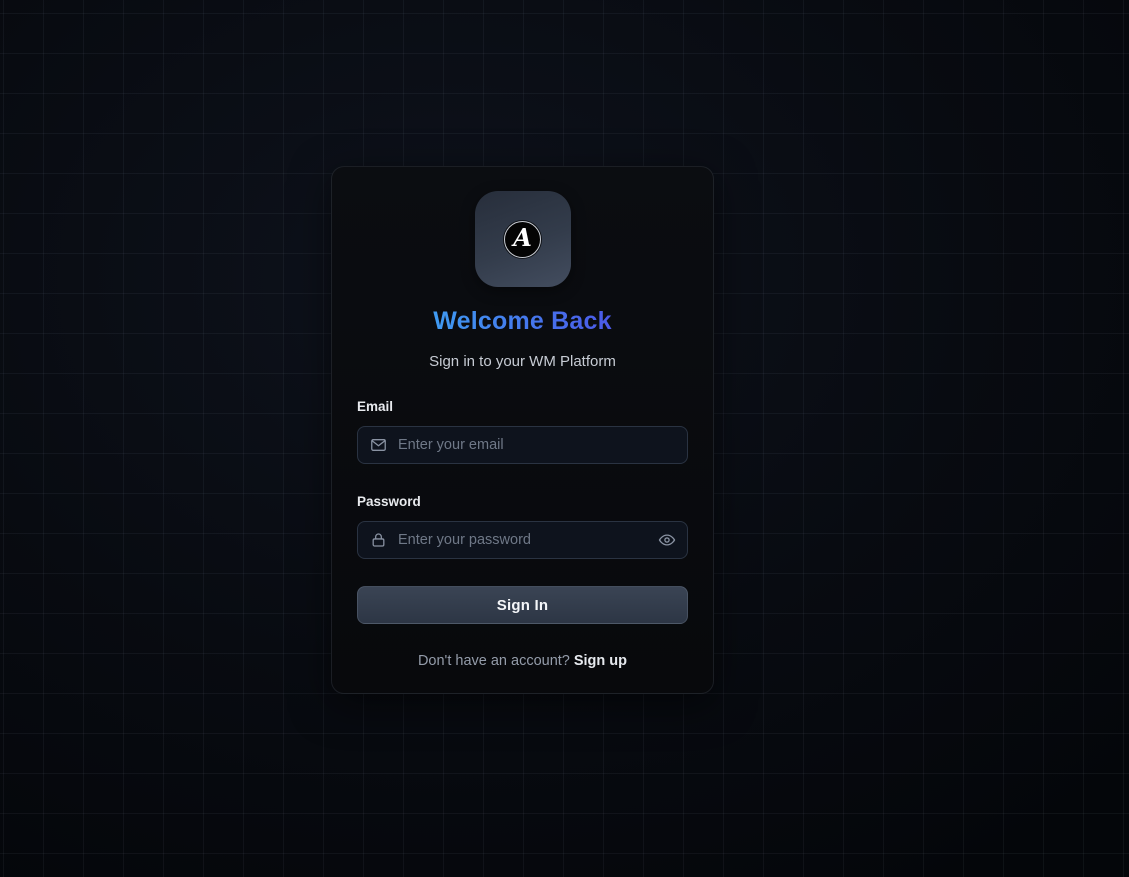 Image resolution: width=1129 pixels, height=877 pixels. I want to click on sign-up-link: Sign up, so click(600, 661).